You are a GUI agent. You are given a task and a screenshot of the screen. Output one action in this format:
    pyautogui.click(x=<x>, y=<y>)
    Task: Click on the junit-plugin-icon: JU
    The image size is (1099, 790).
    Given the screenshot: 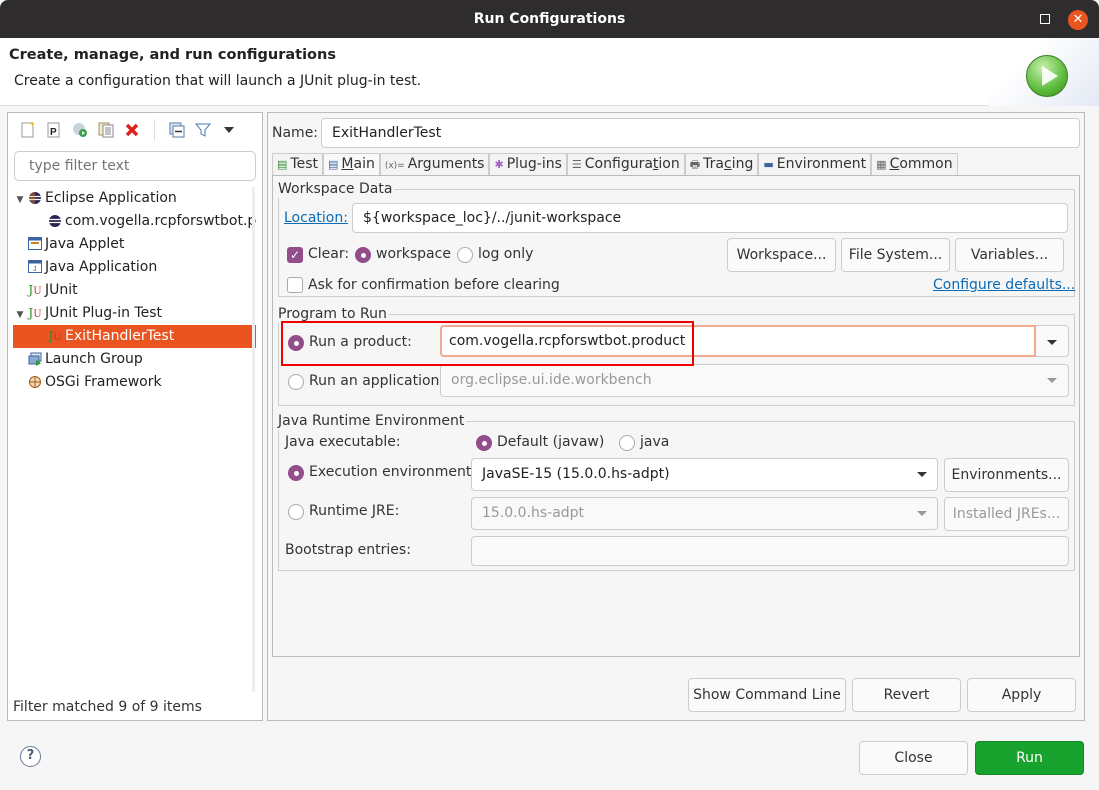 What is the action you would take?
    pyautogui.click(x=55, y=336)
    